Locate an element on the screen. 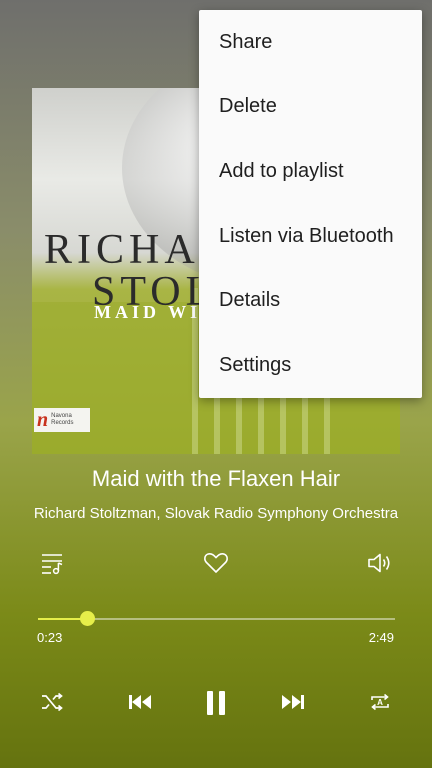 Image resolution: width=432 pixels, height=768 pixels. volume-button is located at coordinates (380, 563).